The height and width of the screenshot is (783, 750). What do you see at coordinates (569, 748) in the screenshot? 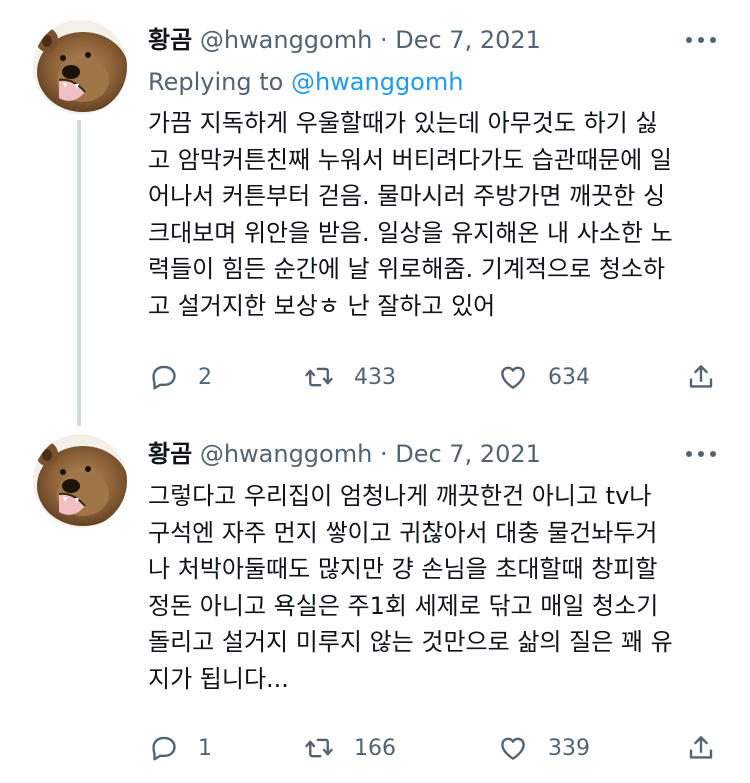
I see `like-count: 339` at bounding box center [569, 748].